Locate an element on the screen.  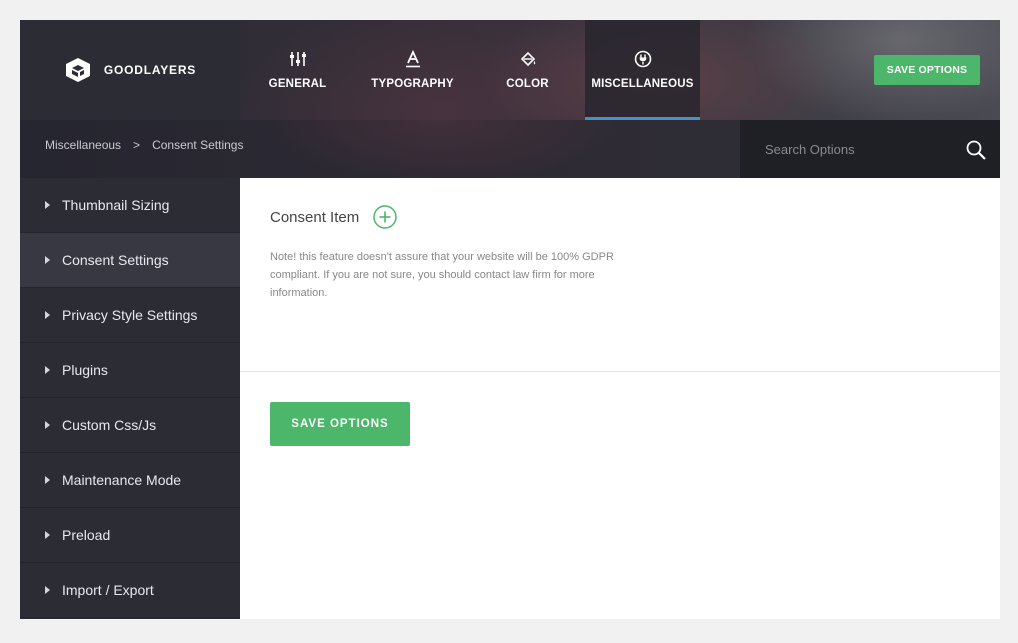
breadcrumb: Miscellaneous > Consent Settings is located at coordinates (144, 145).